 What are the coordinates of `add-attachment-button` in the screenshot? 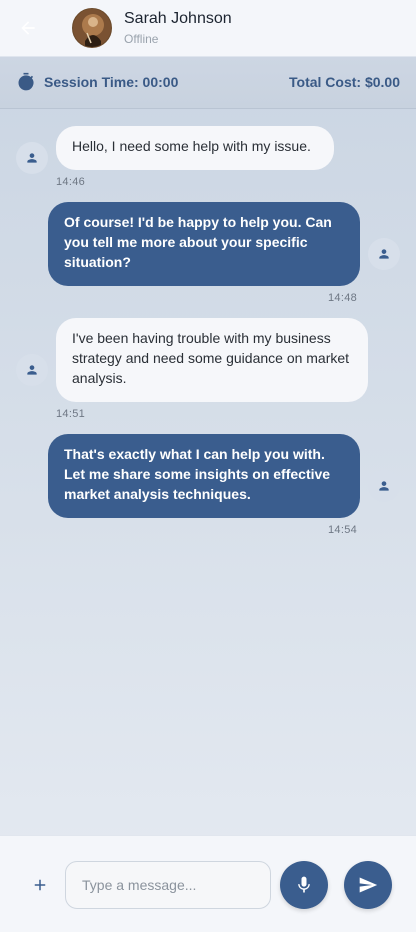 It's located at (40, 885).